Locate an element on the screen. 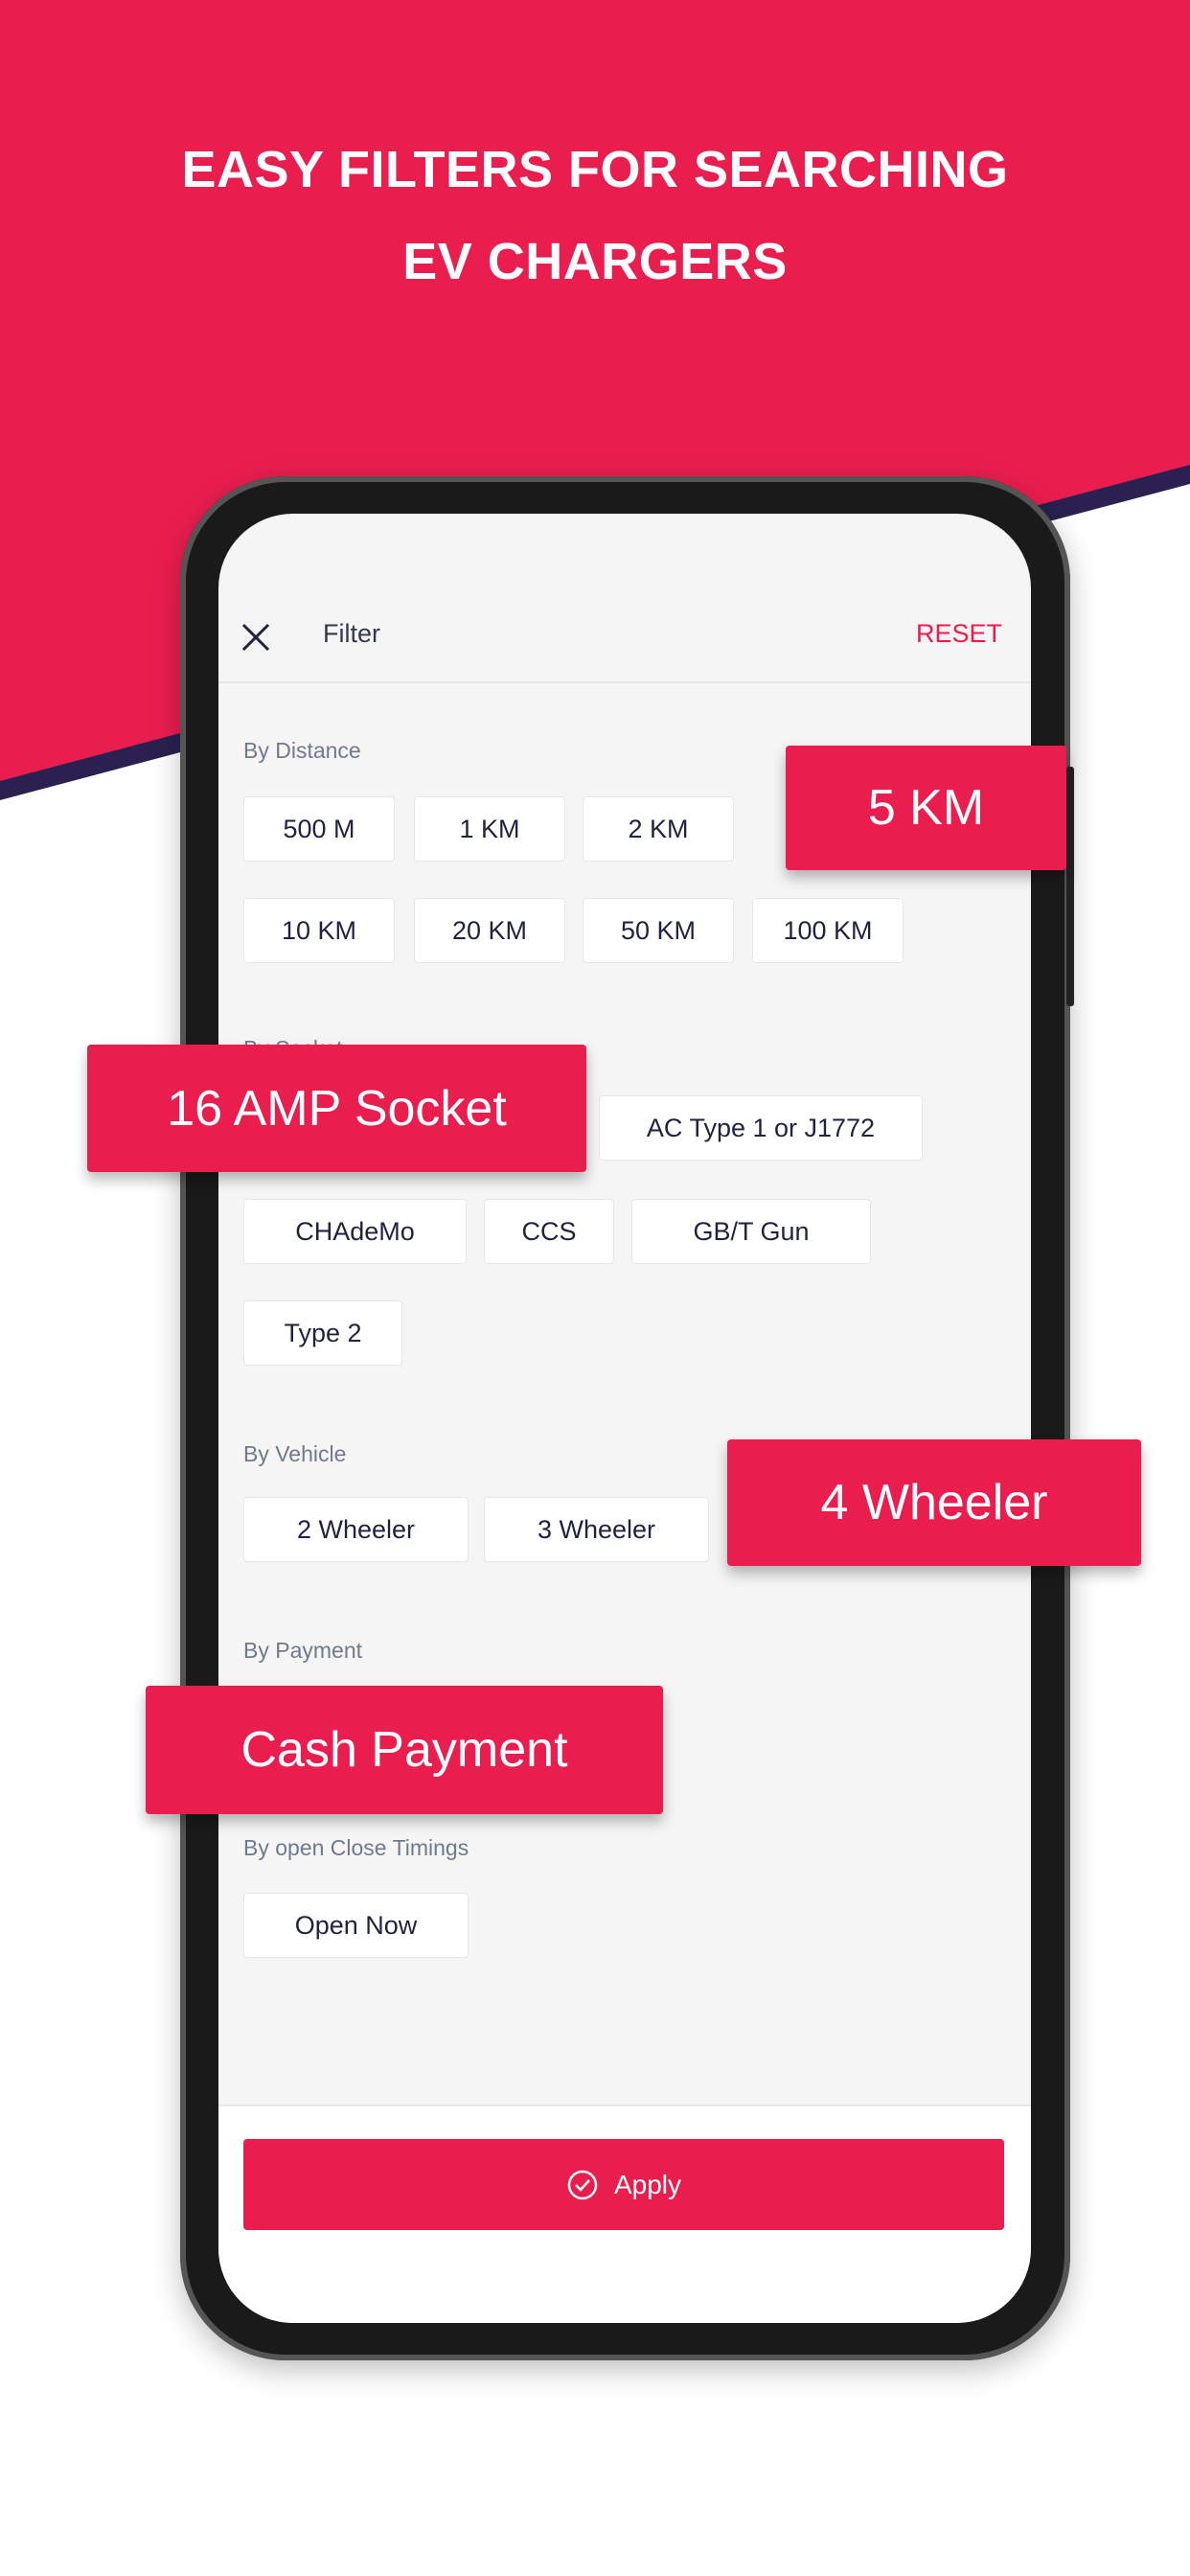 The image size is (1190, 2576). apply-button: Apply is located at coordinates (623, 2184).